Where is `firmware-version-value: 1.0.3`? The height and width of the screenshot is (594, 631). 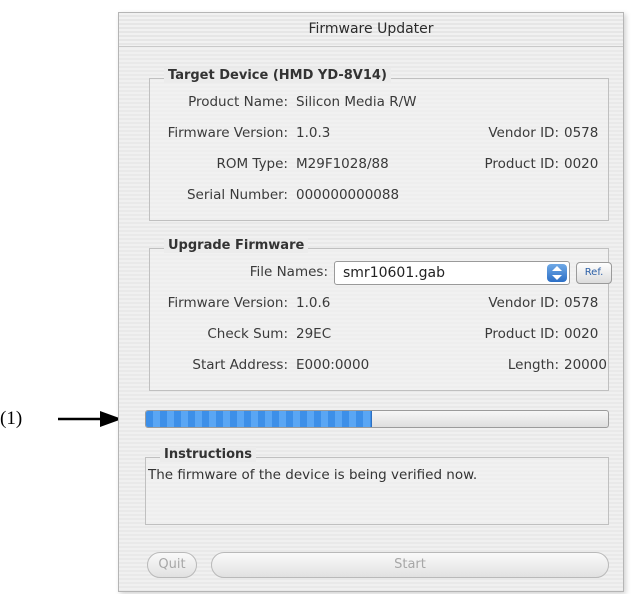
firmware-version-value: 1.0.3 is located at coordinates (313, 133).